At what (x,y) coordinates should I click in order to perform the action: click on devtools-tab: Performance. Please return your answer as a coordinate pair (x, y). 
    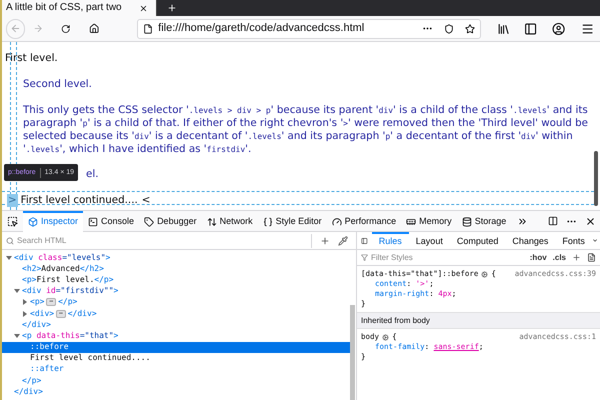
    Looking at the image, I should click on (364, 221).